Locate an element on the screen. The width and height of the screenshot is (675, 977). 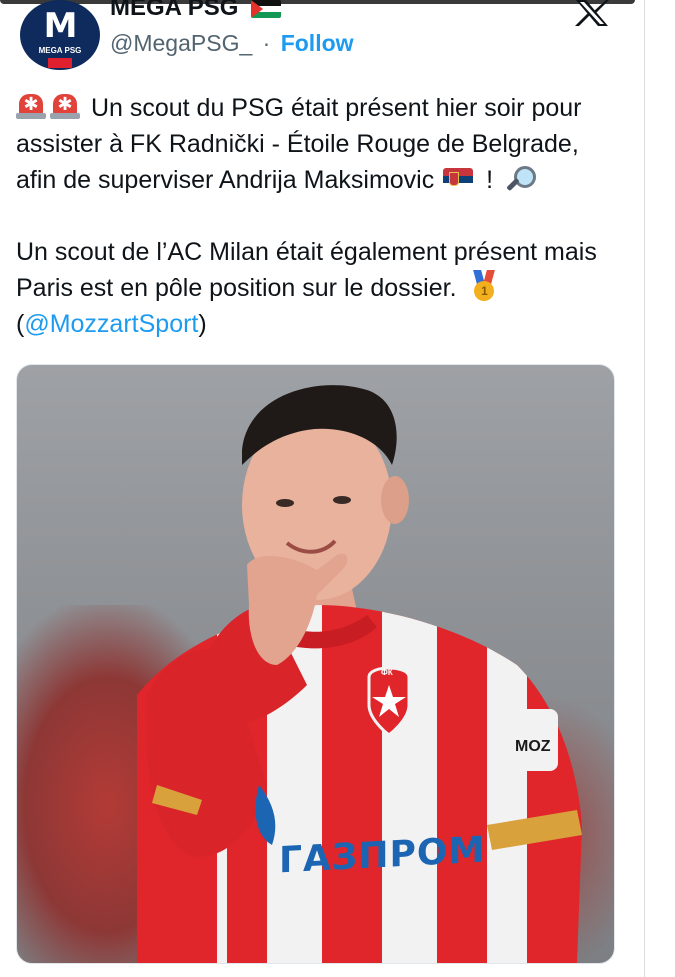
avatar: M MEGA PSG is located at coordinates (60, 35).